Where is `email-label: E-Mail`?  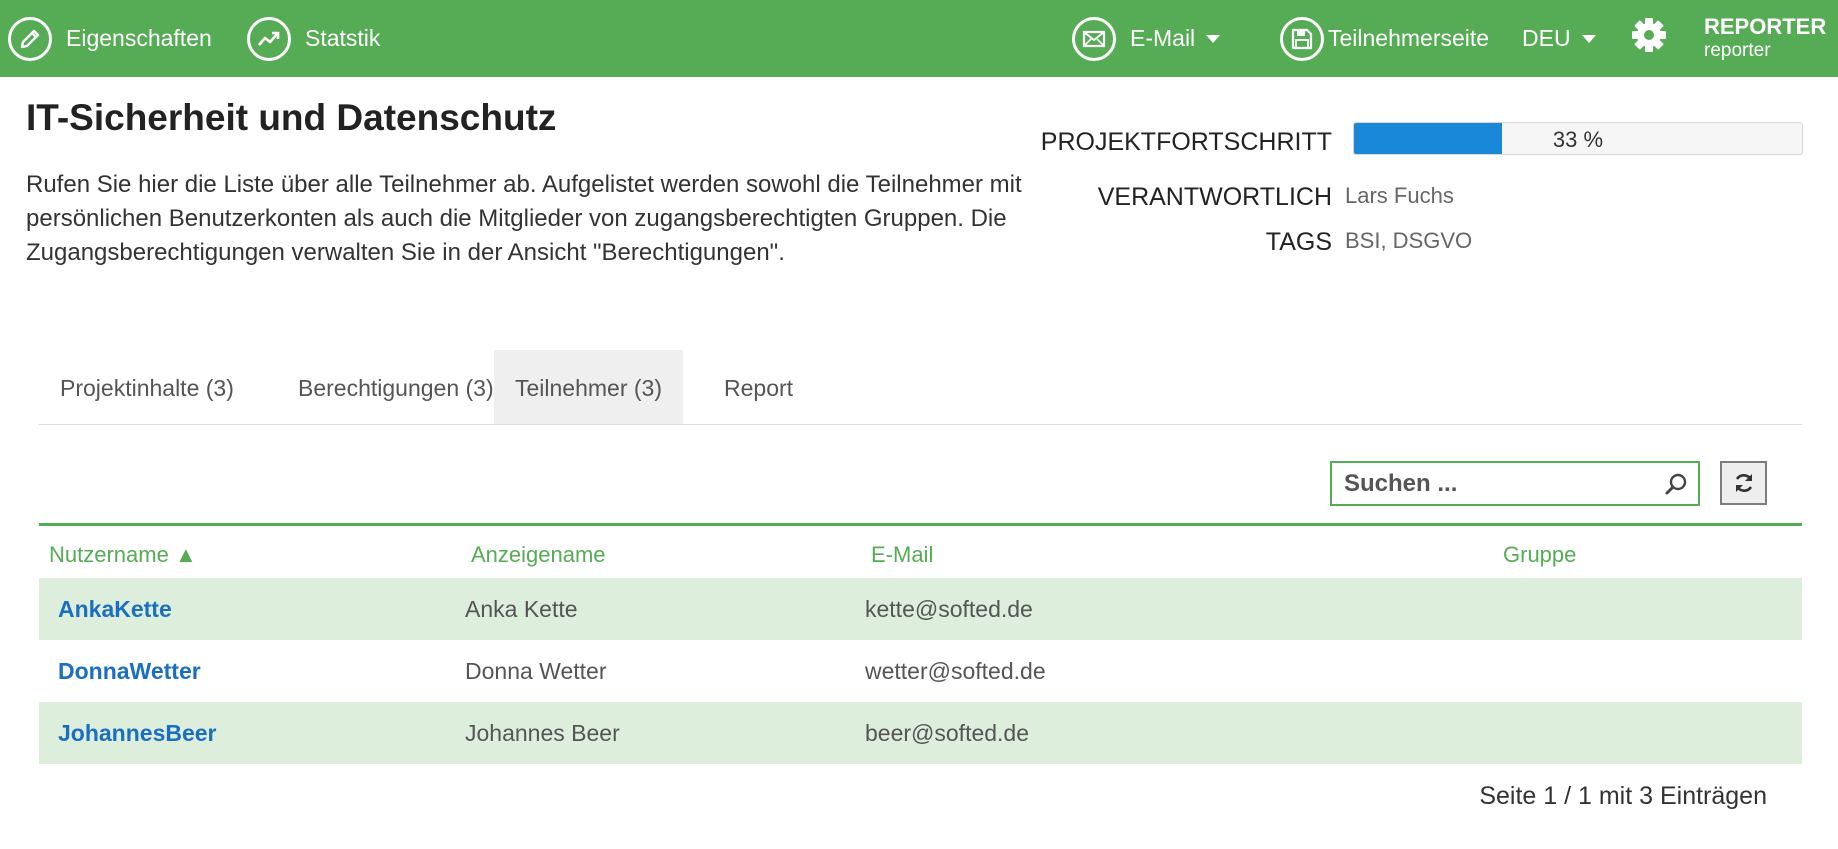
email-label: E-Mail is located at coordinates (1163, 38).